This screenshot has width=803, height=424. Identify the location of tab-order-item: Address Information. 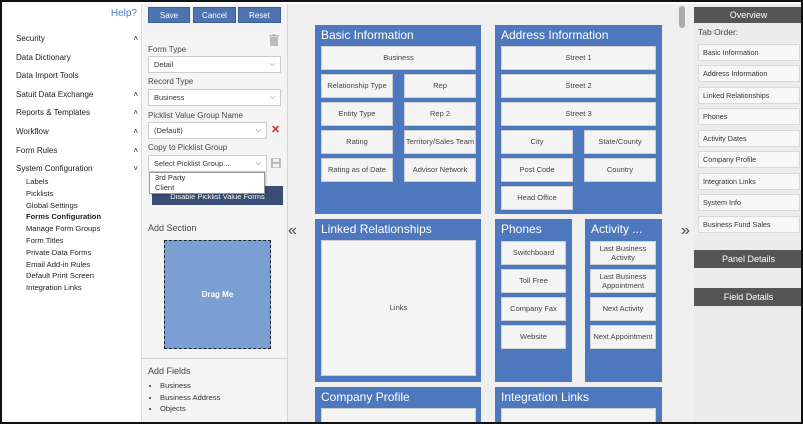
(749, 73).